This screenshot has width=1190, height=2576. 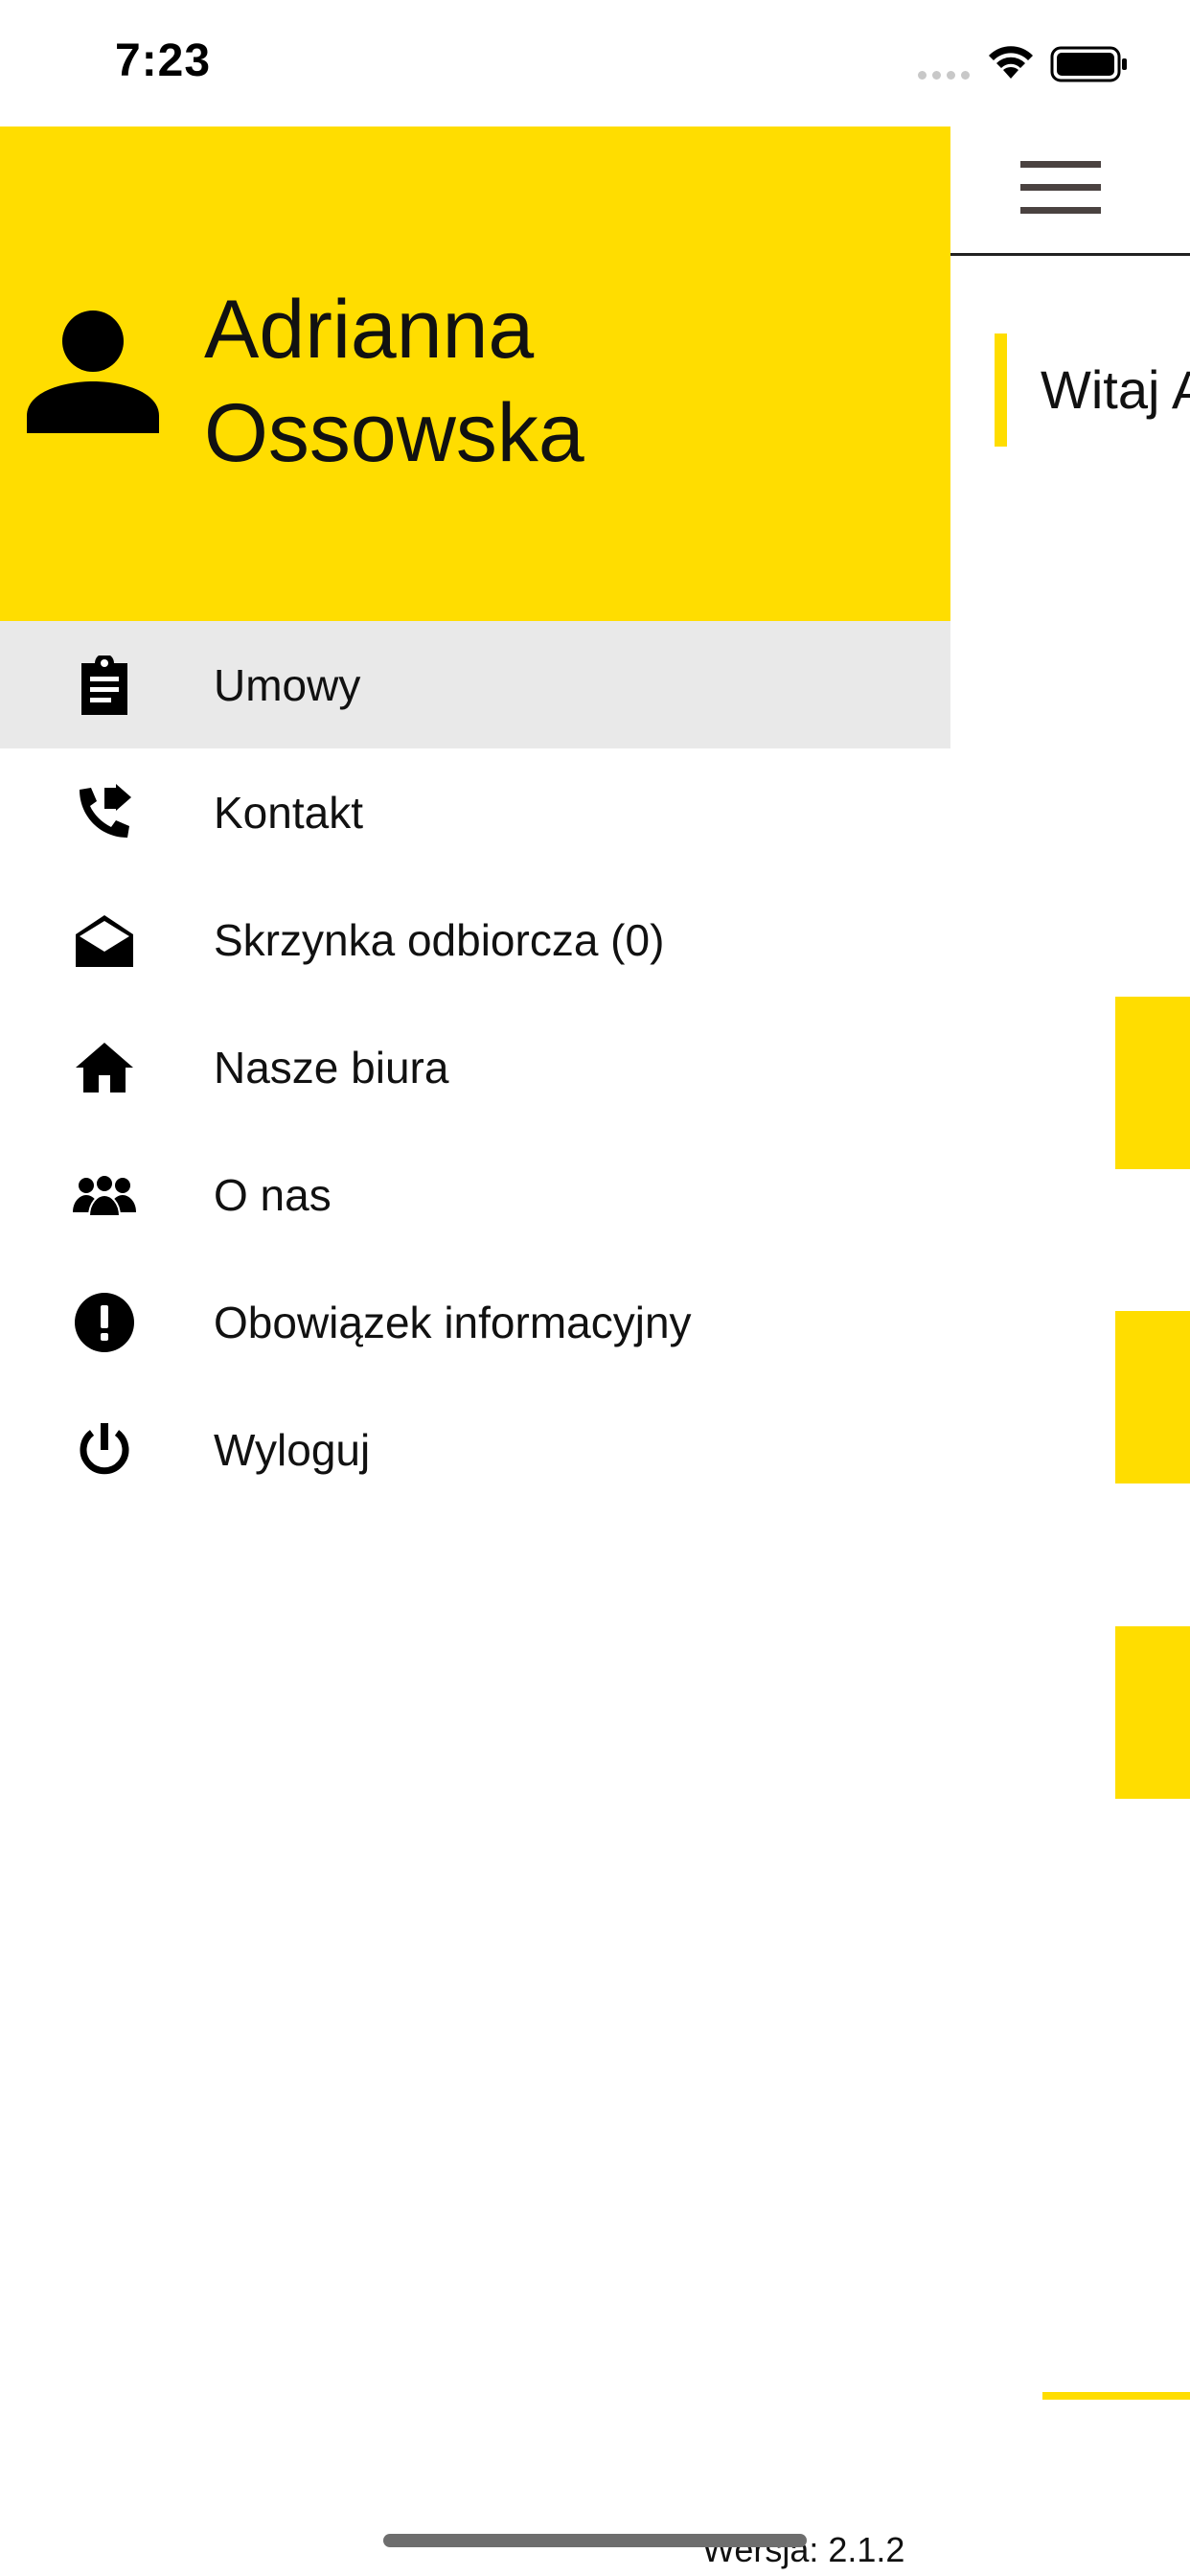 What do you see at coordinates (394, 433) in the screenshot?
I see `user-last-name: Ossowska` at bounding box center [394, 433].